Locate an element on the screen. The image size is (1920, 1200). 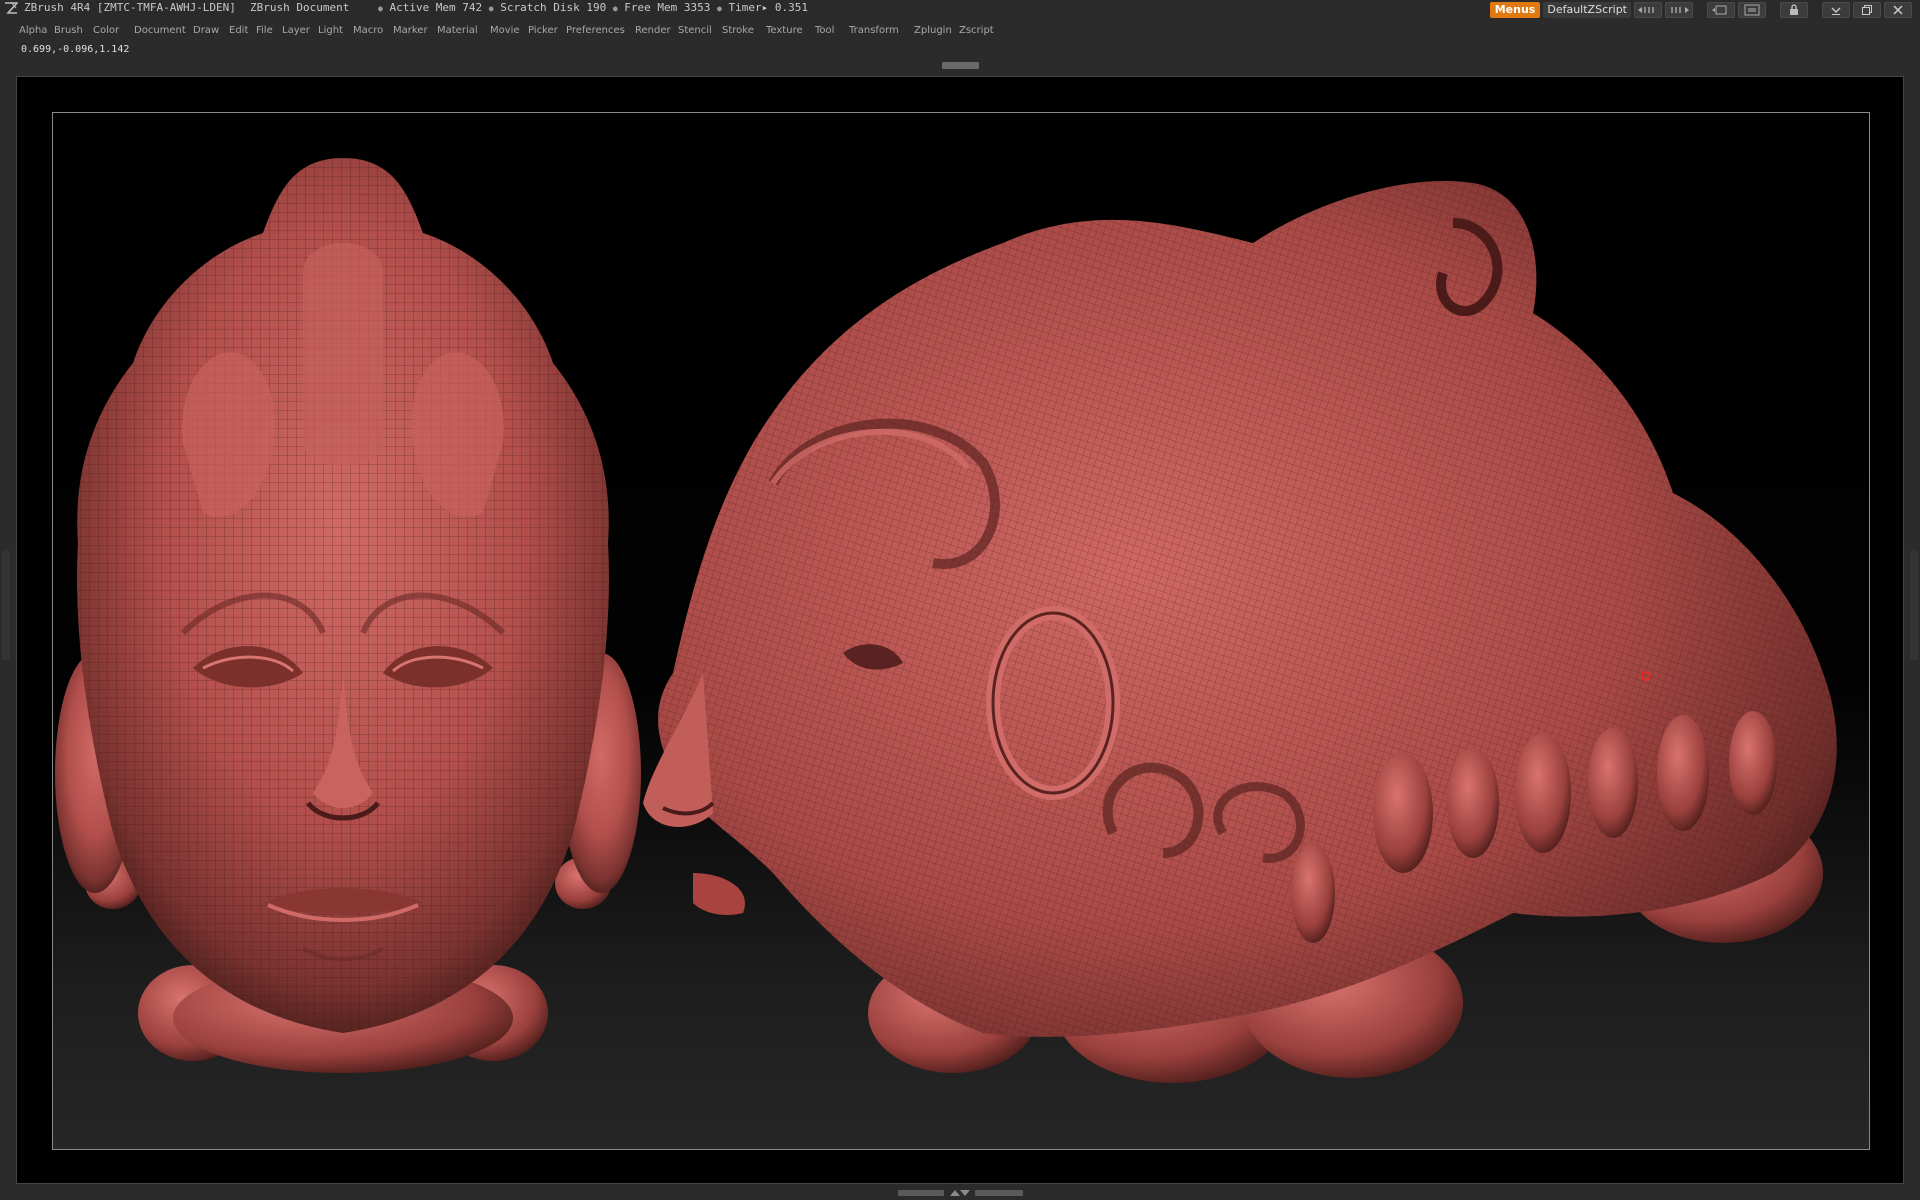
right-tray-toggle is located at coordinates (1914, 605).